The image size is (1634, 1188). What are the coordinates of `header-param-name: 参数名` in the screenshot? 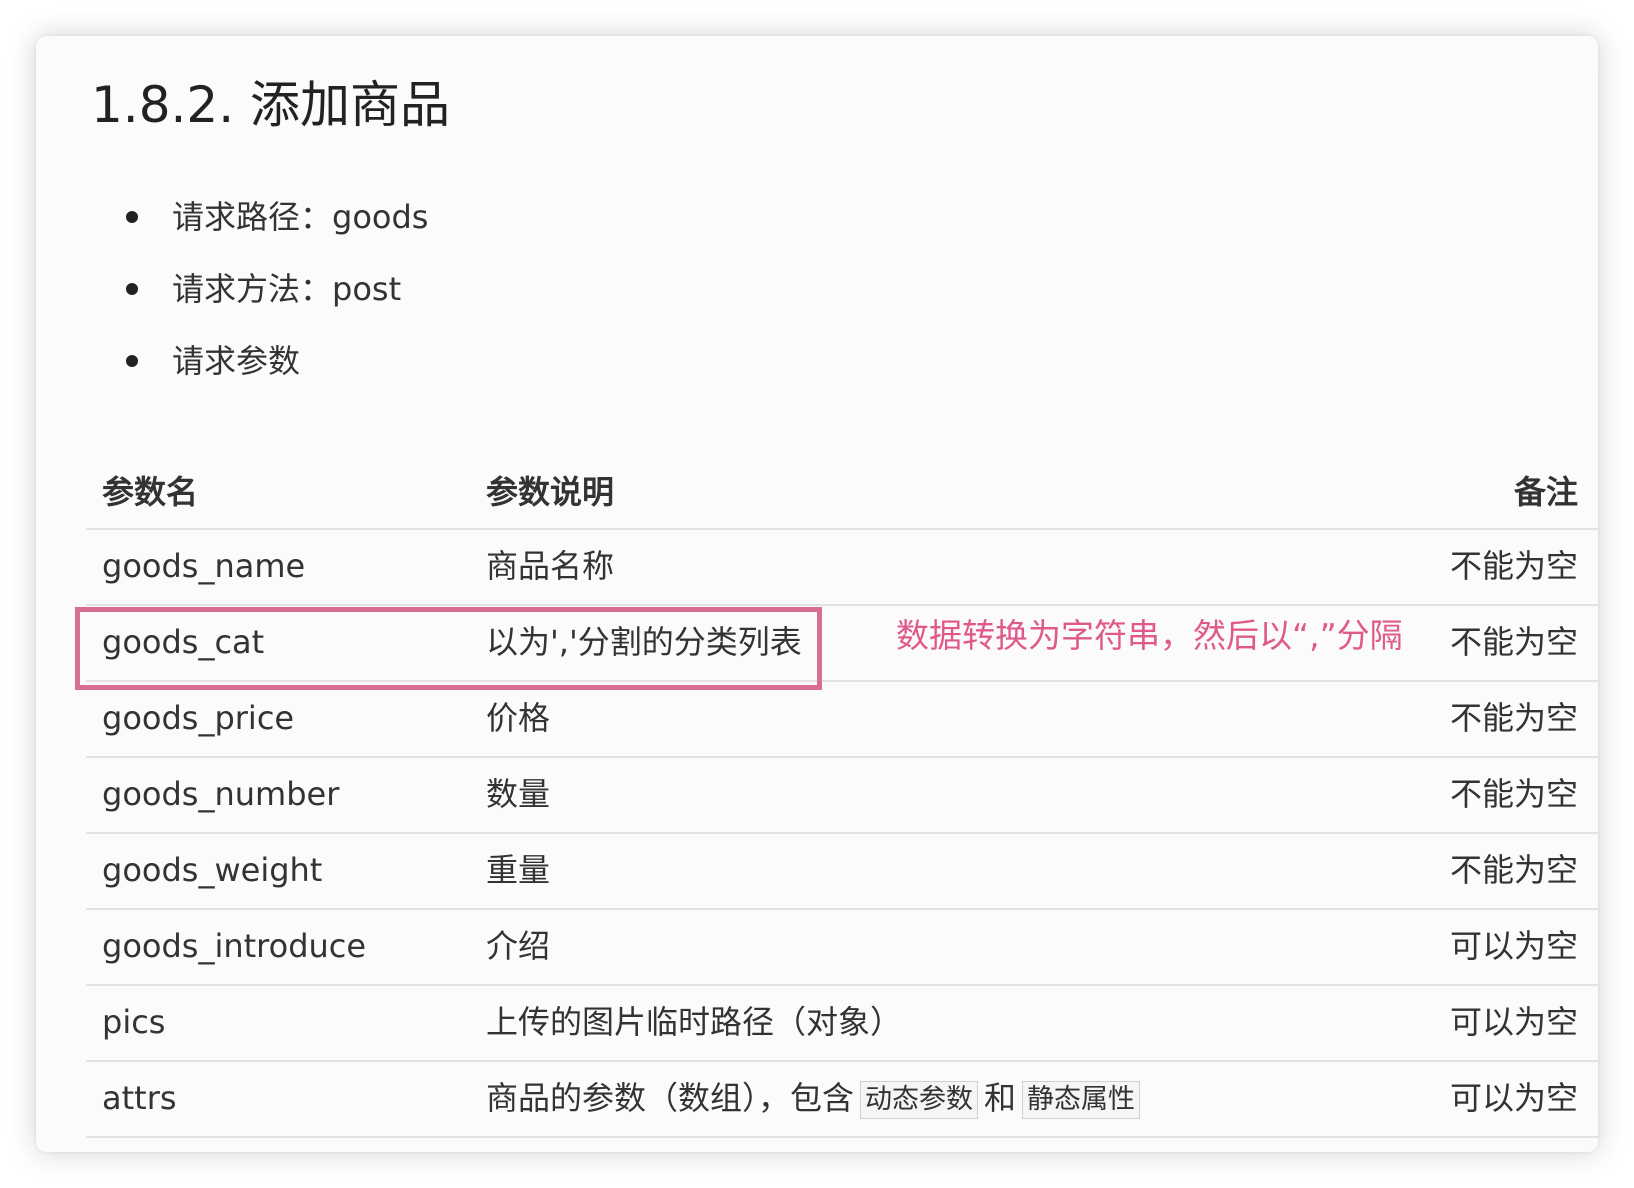 It's located at (150, 492).